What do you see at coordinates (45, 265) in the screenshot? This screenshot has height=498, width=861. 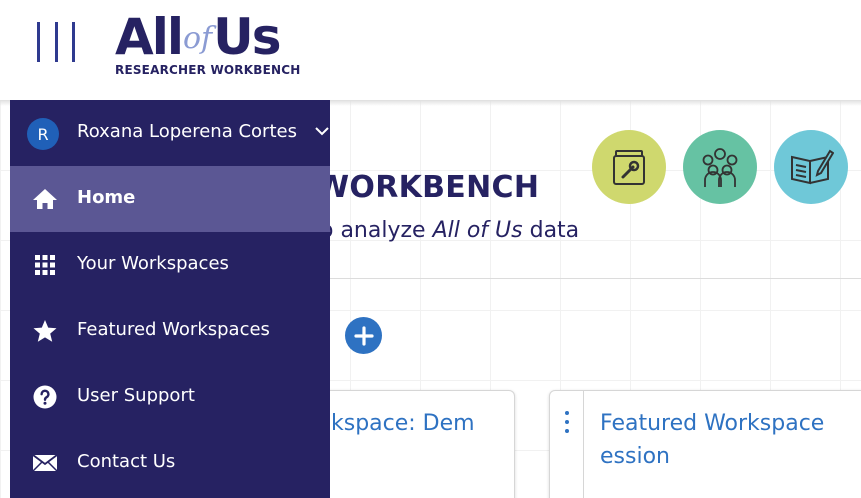 I see `grid-icon` at bounding box center [45, 265].